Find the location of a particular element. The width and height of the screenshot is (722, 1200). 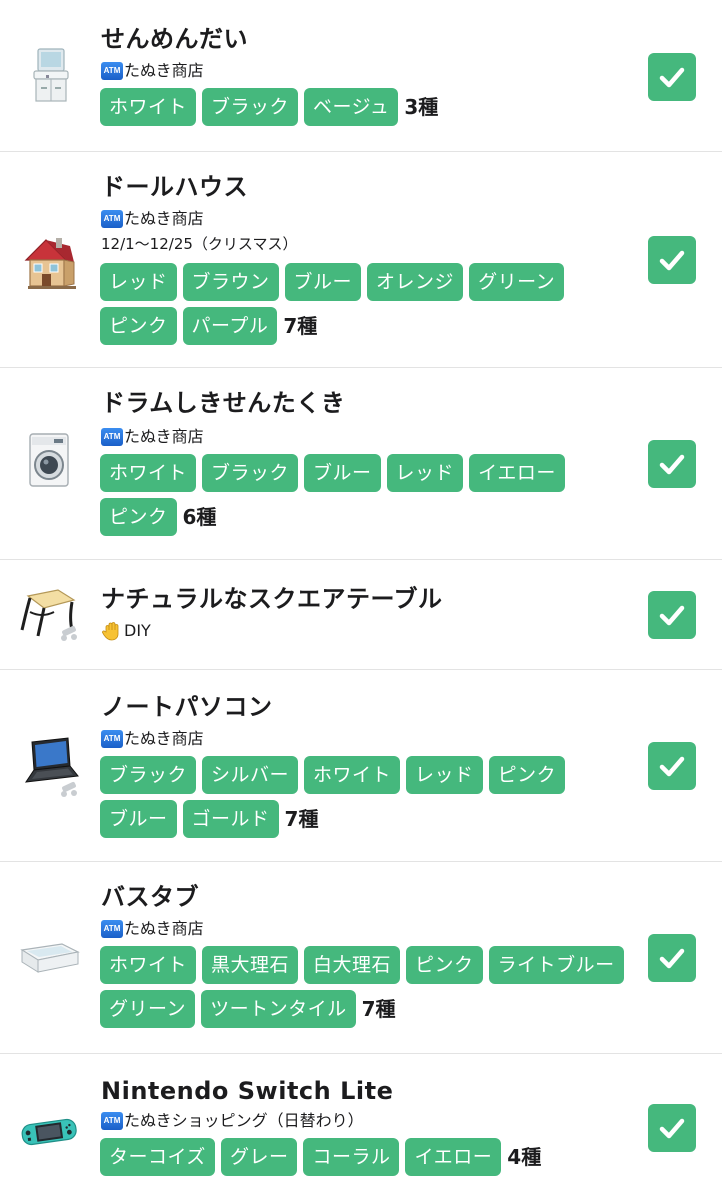

item-name: せんめんだい is located at coordinates (174, 39).